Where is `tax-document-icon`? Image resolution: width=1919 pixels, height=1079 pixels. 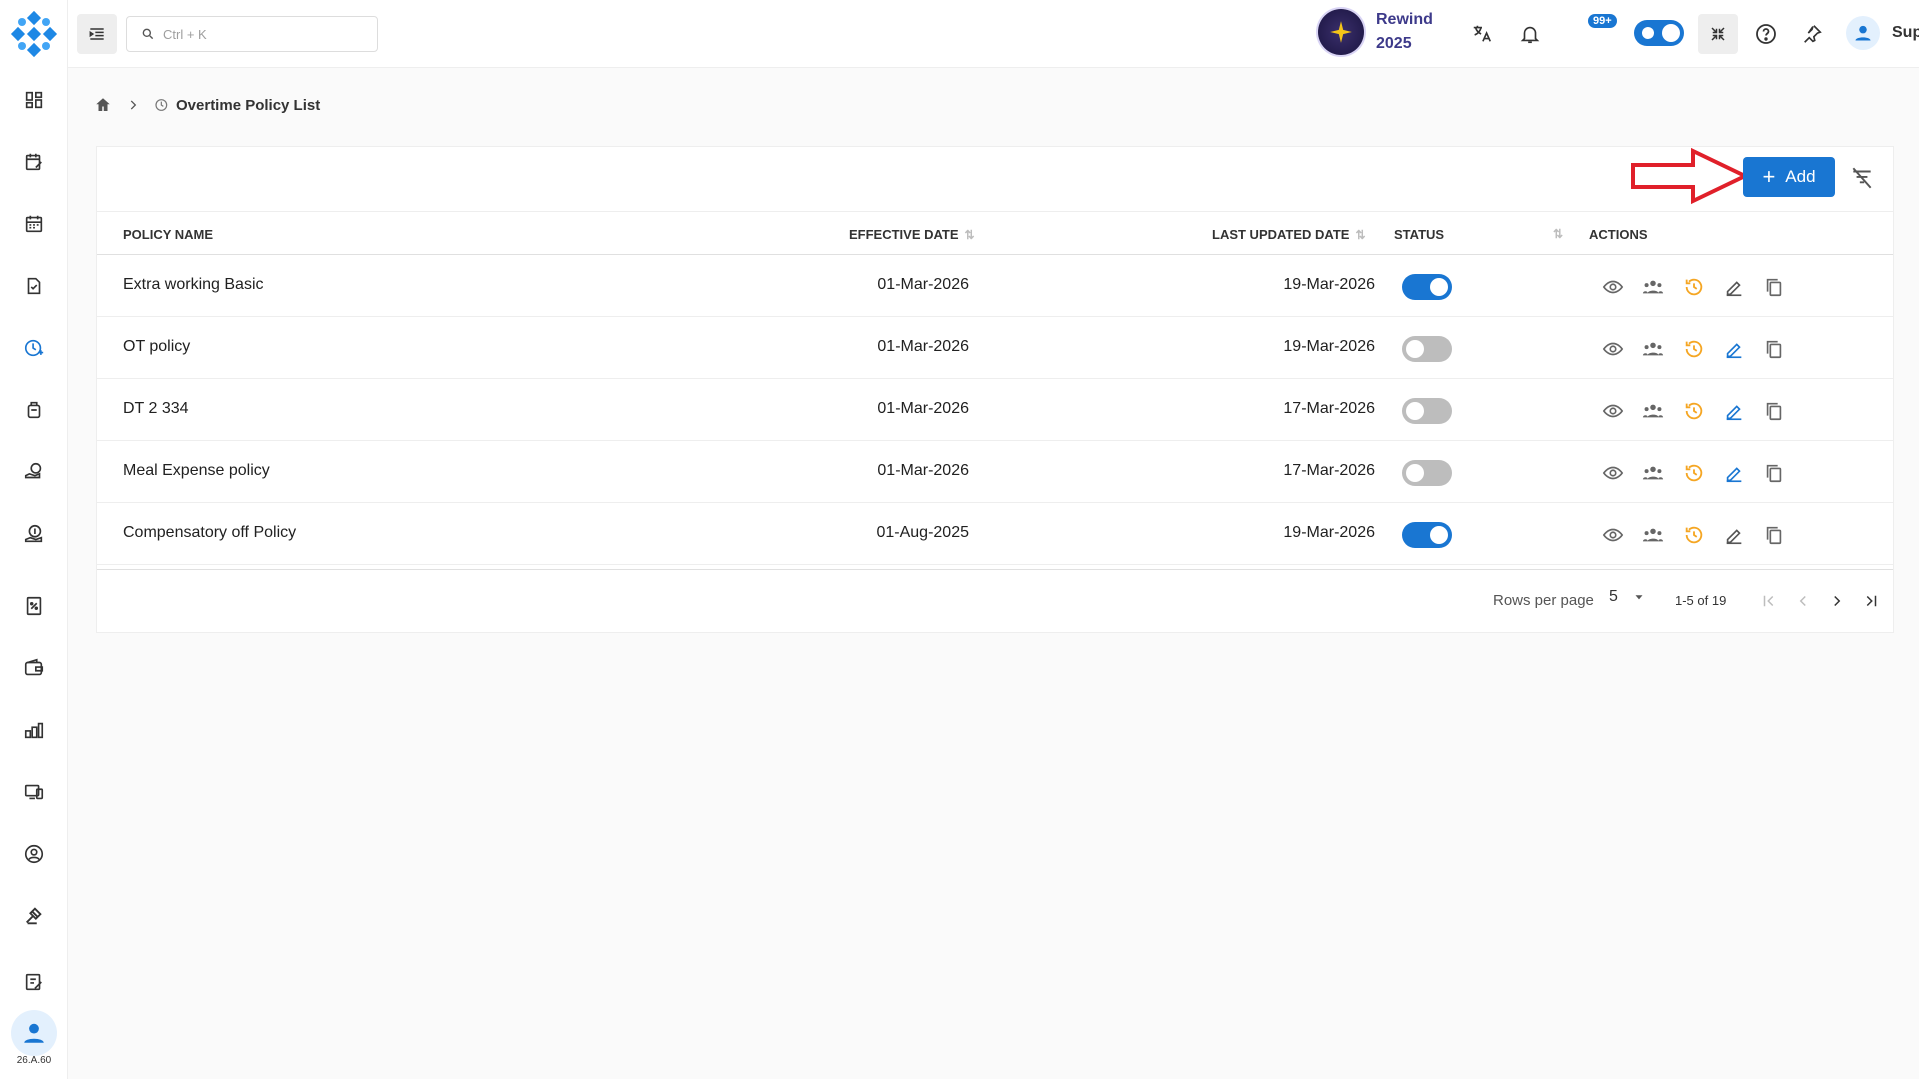 tax-document-icon is located at coordinates (34, 606).